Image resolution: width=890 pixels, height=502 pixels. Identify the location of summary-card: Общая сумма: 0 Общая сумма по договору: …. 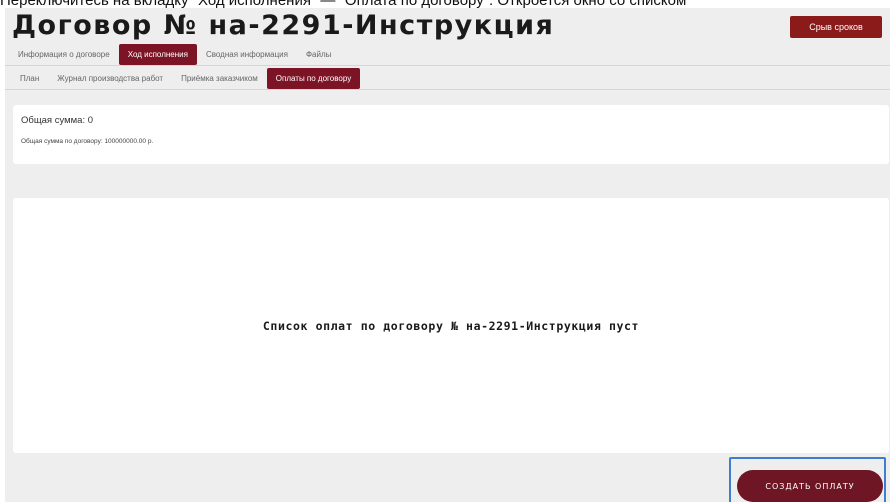
(451, 134).